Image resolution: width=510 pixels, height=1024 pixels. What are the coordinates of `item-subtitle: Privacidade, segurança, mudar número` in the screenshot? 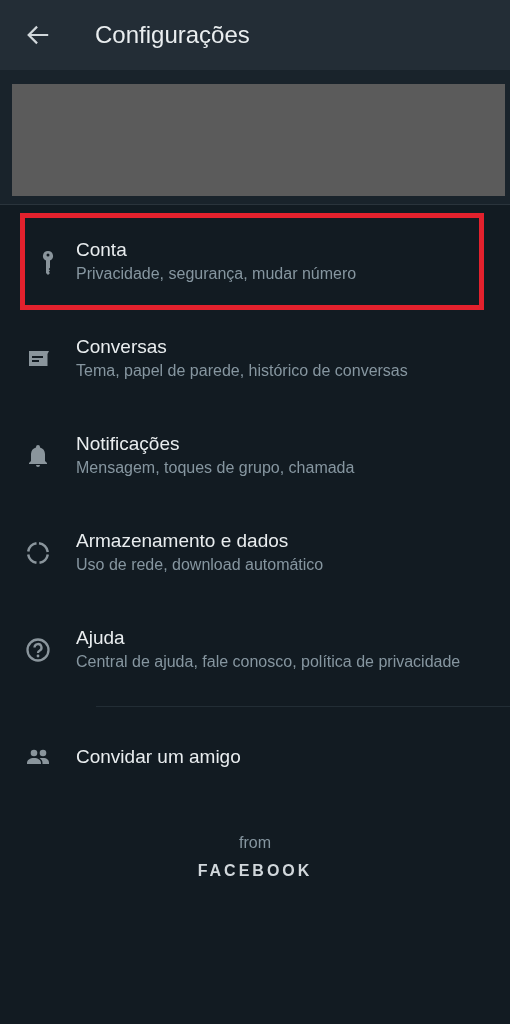 It's located at (216, 274).